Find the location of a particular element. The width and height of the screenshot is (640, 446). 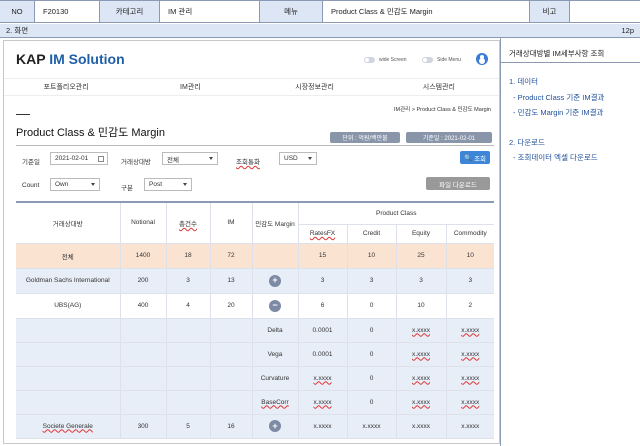

panel-divider is located at coordinates (570, 62).